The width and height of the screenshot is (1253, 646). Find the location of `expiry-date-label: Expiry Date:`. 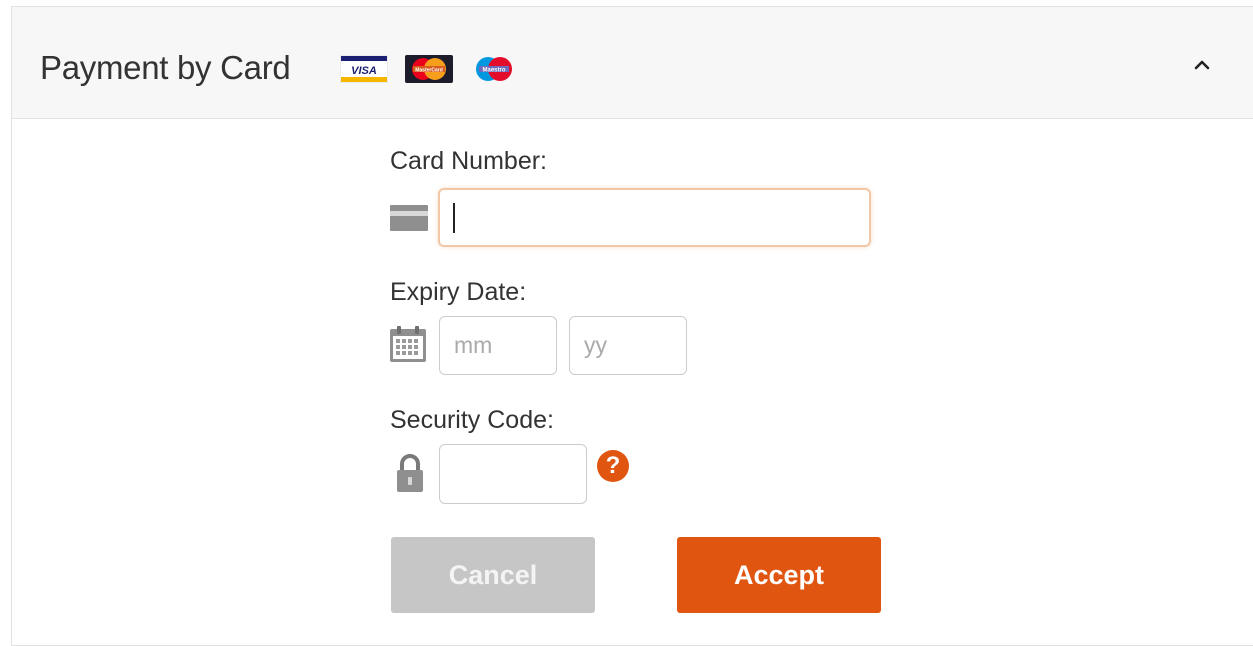

expiry-date-label: Expiry Date: is located at coordinates (458, 292).